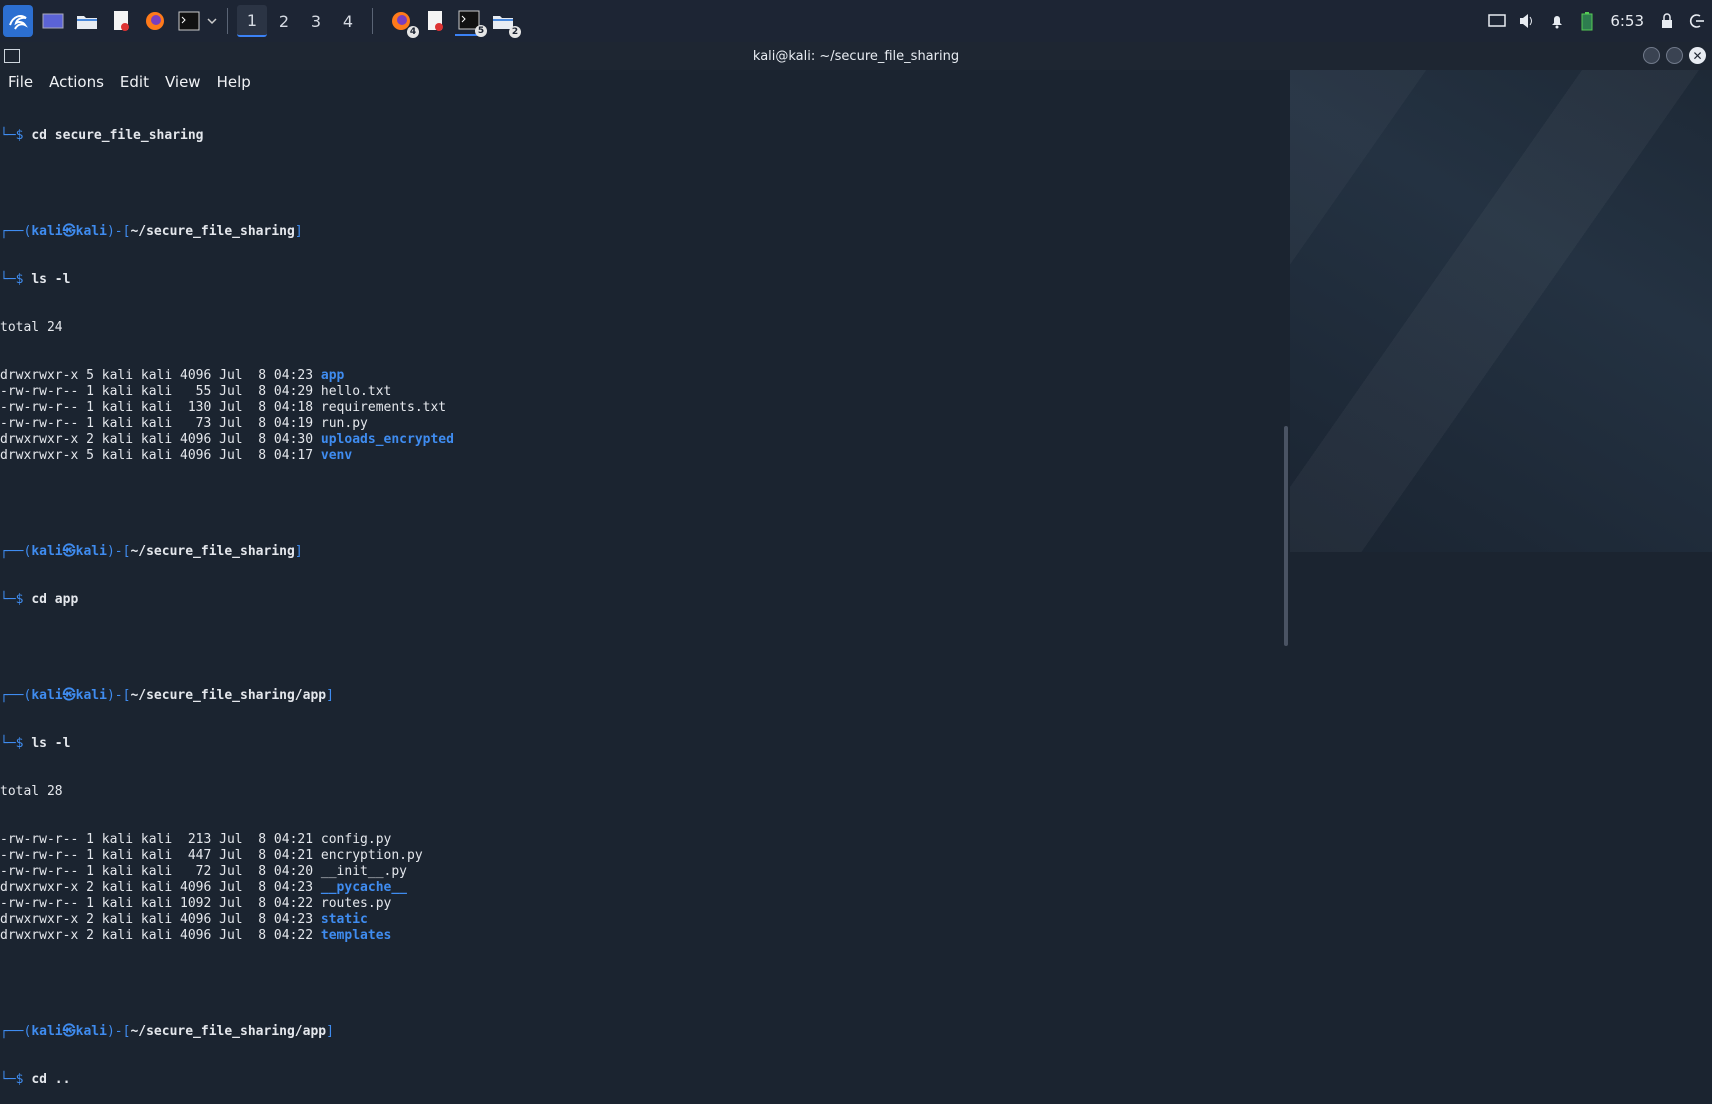  What do you see at coordinates (316, 21) in the screenshot?
I see `workspace-3: 3` at bounding box center [316, 21].